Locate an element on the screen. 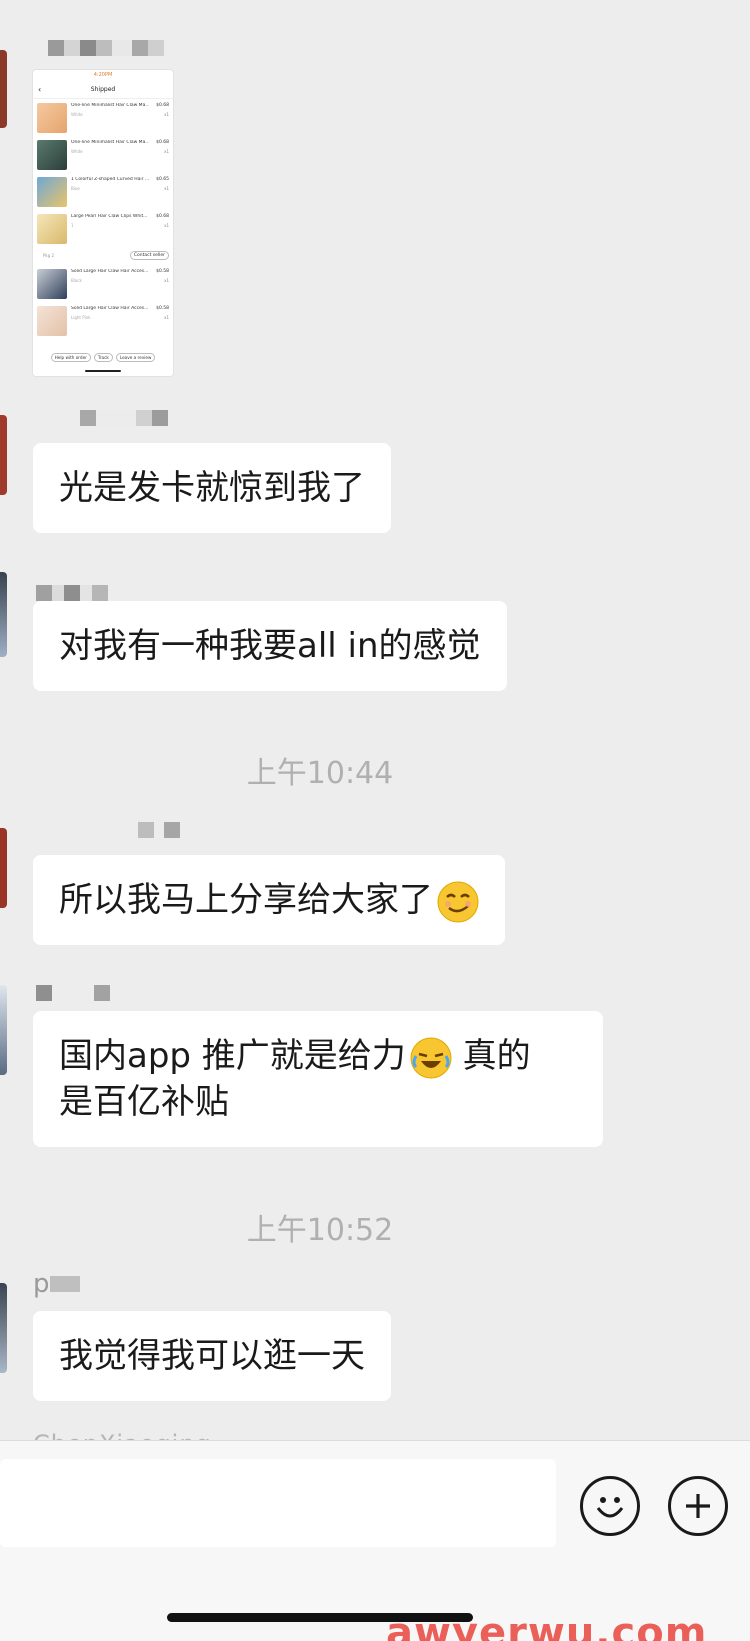 The image size is (750, 1641). message-text-line2: 是百亿补贴 is located at coordinates (144, 1102).